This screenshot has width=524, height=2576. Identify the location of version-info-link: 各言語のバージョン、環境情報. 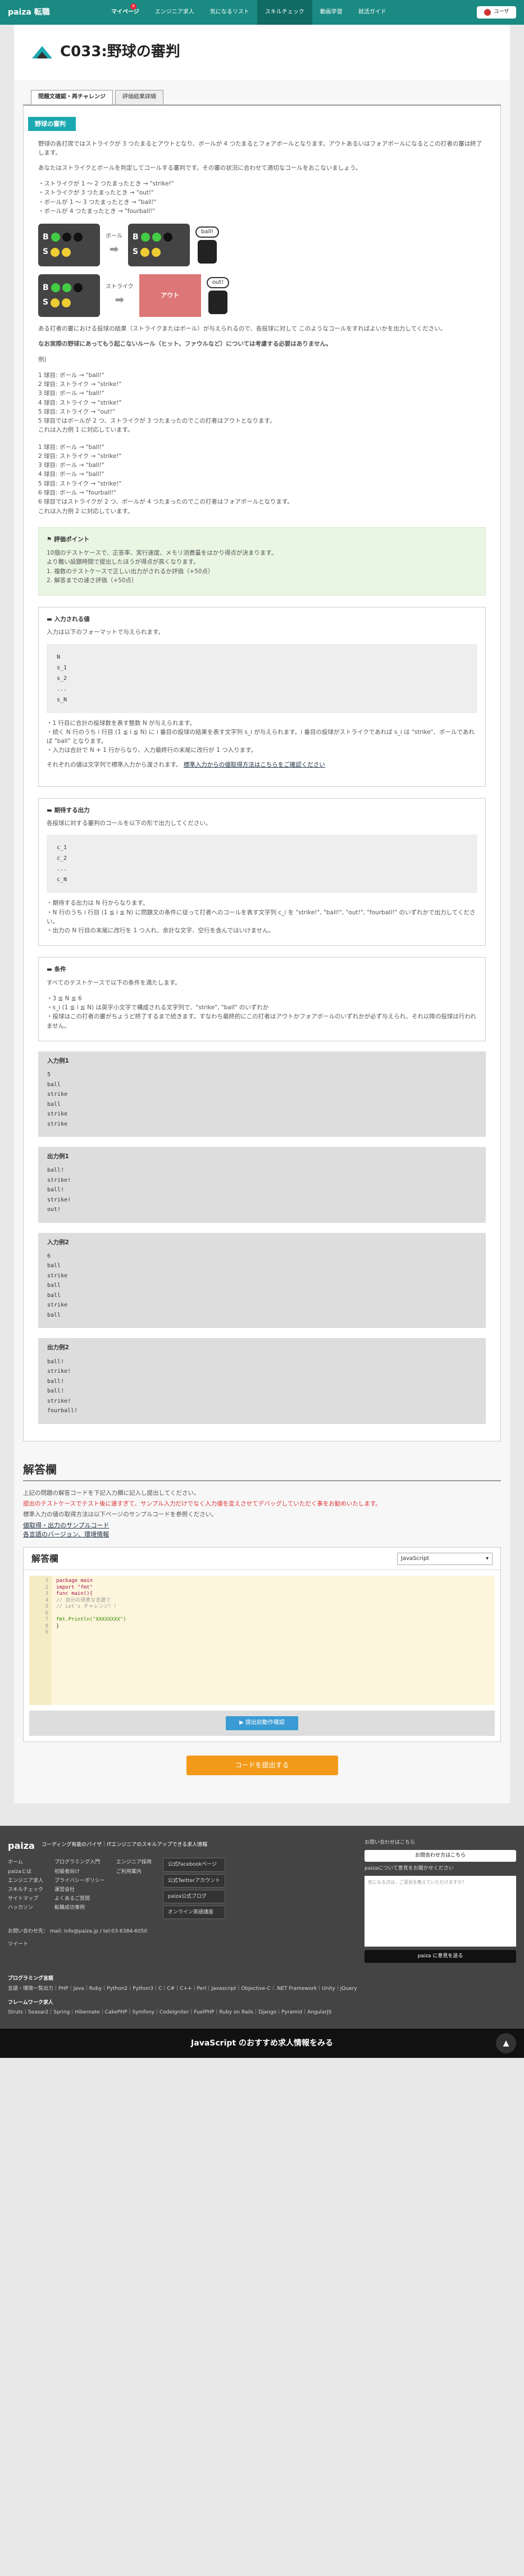
(66, 1534).